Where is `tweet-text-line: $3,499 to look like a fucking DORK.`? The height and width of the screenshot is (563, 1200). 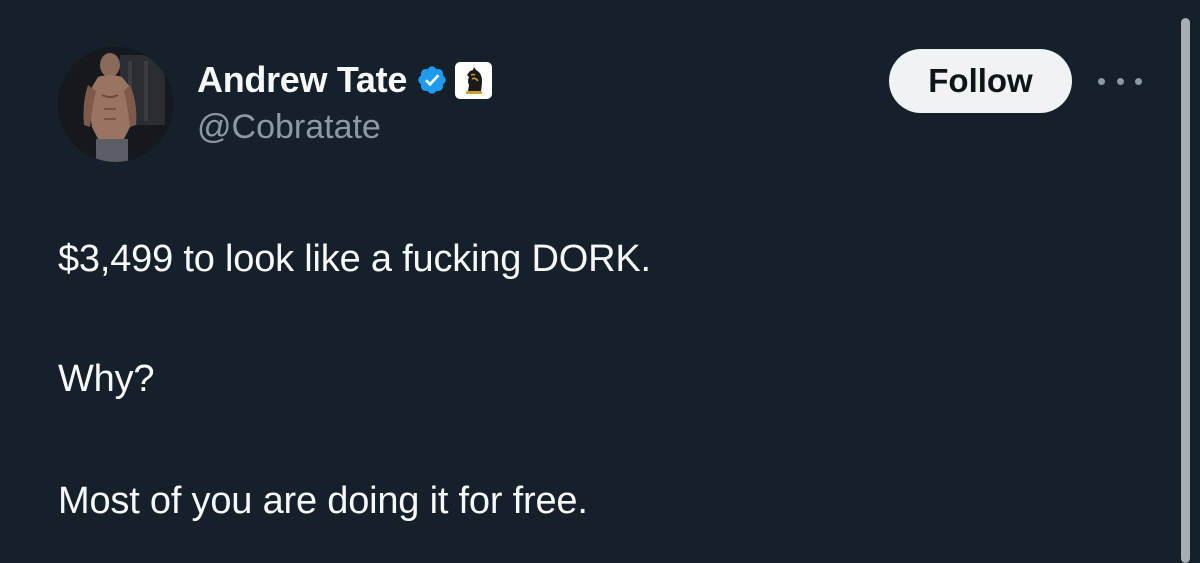
tweet-text-line: $3,499 to look like a fucking DORK. is located at coordinates (354, 259).